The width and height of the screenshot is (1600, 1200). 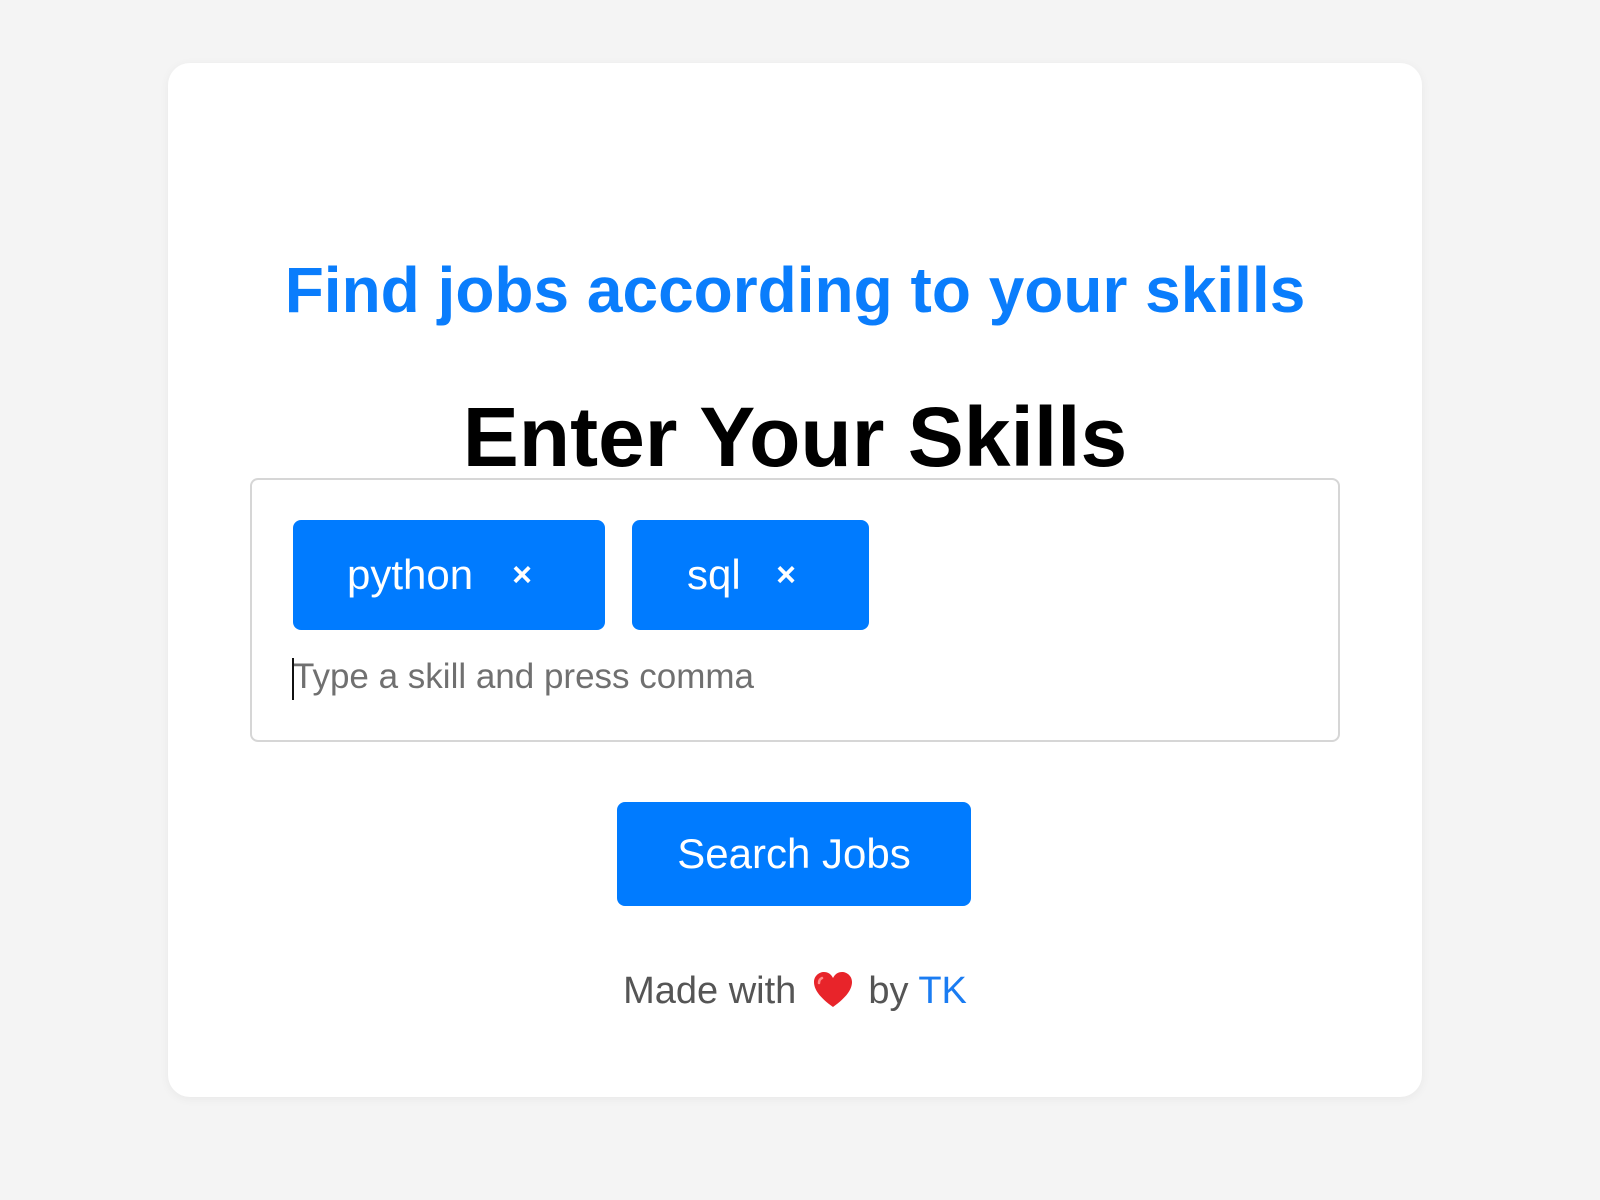 What do you see at coordinates (710, 991) in the screenshot?
I see `footer-made-with: Made with` at bounding box center [710, 991].